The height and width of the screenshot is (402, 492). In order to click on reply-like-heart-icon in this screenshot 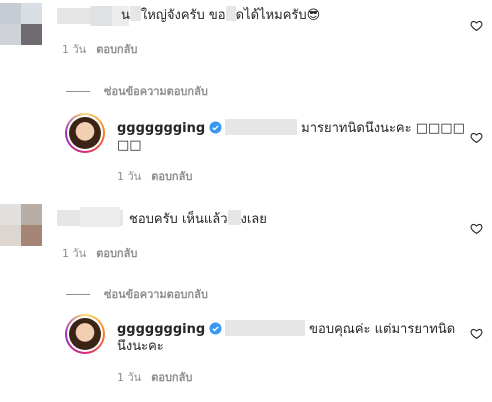, I will do `click(476, 137)`.